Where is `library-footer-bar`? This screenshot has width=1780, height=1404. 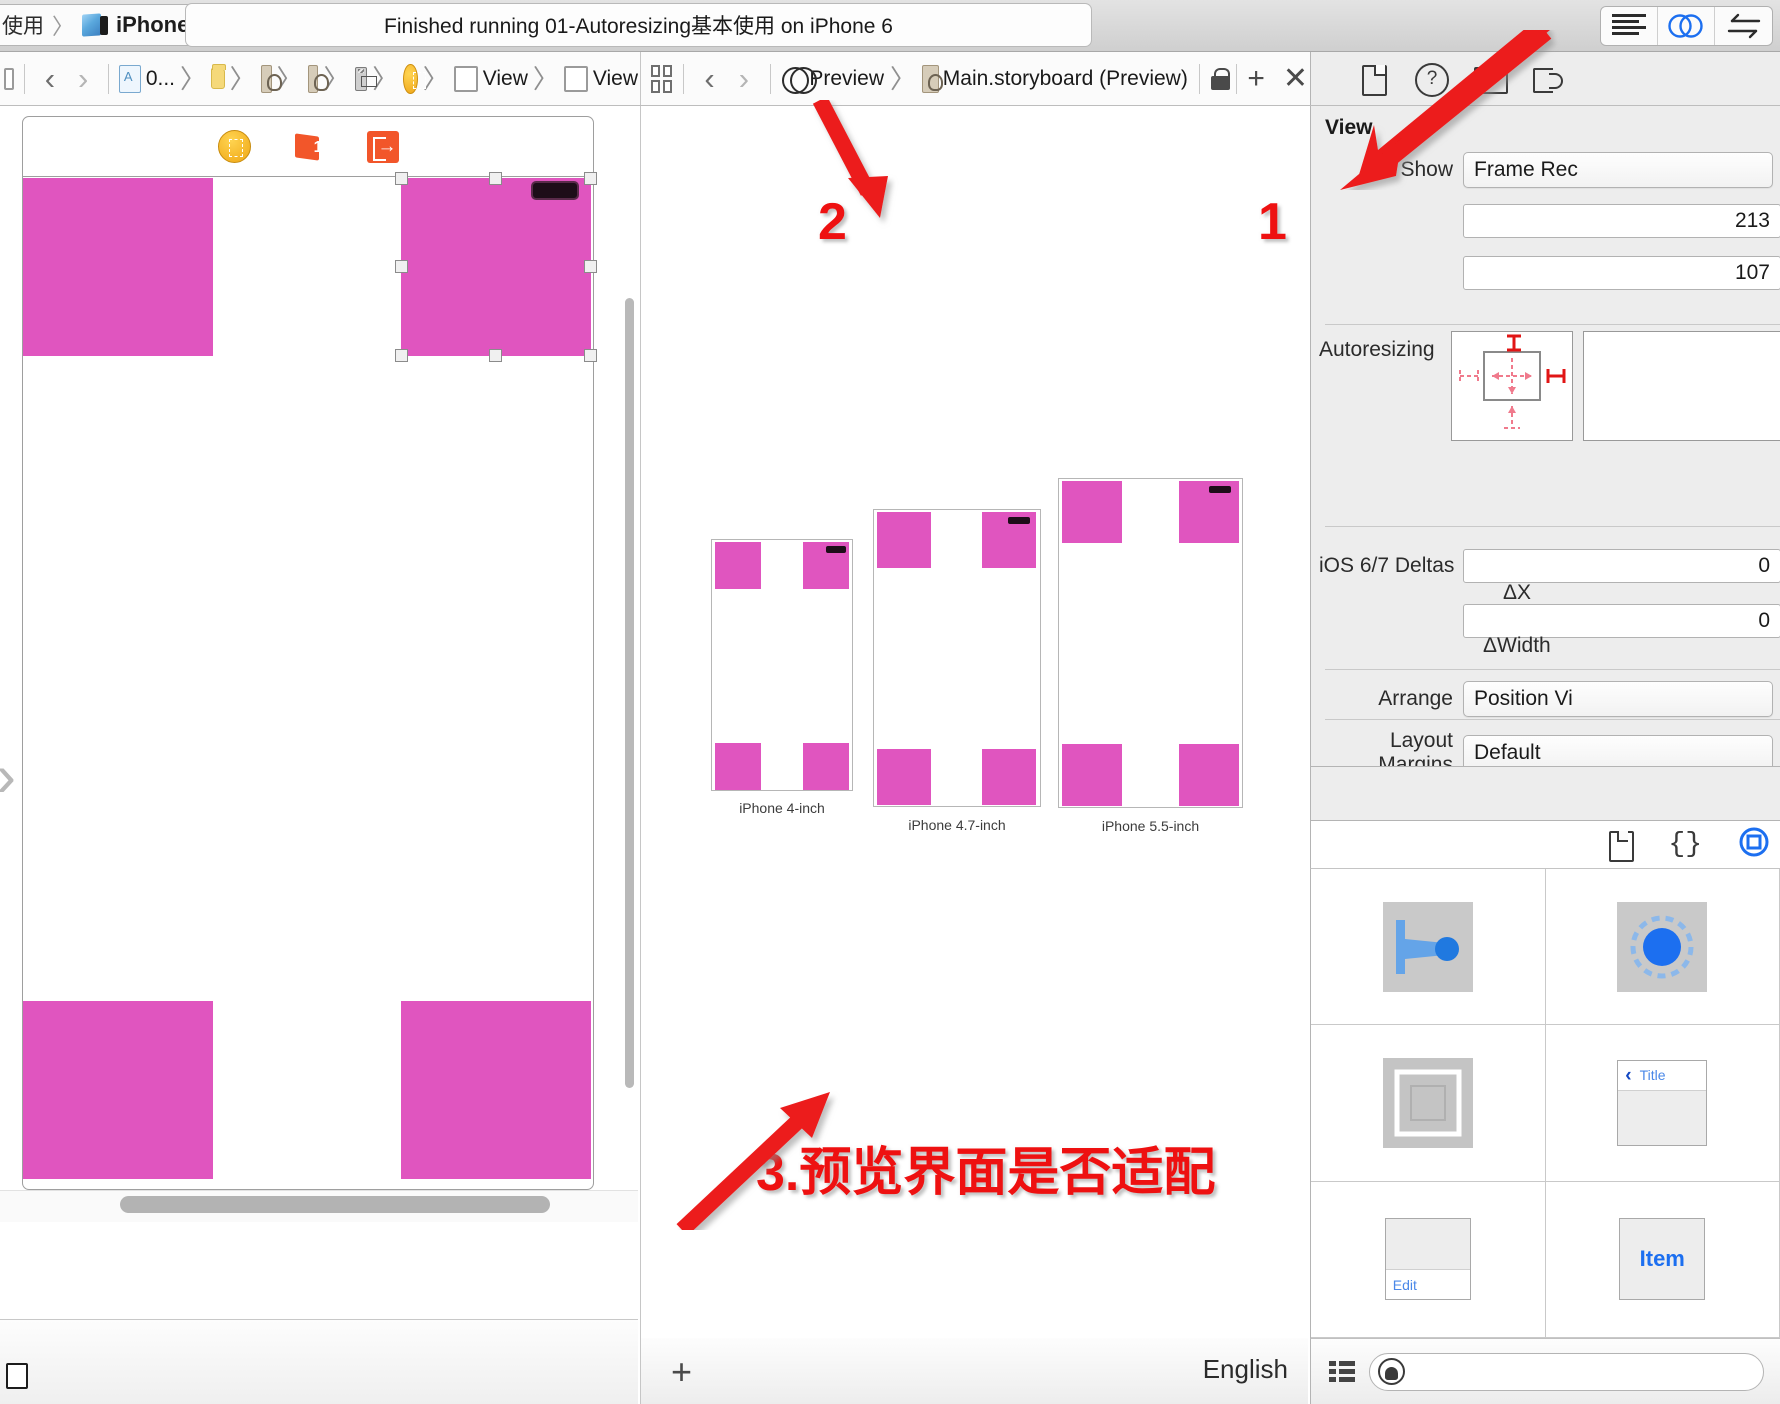
library-footer-bar is located at coordinates (1545, 1371).